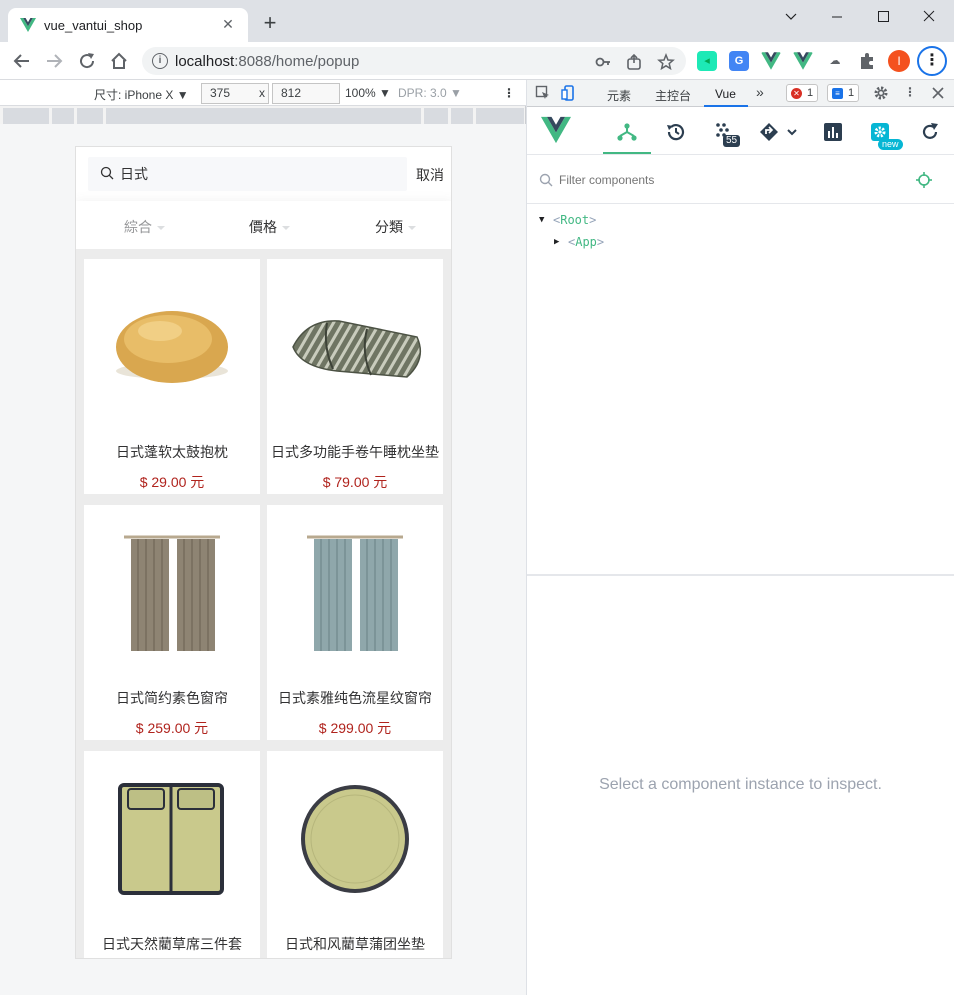 Image resolution: width=954 pixels, height=995 pixels. I want to click on product-card: 日式简约素色窗帘 $ 259.00 元, so click(172, 622).